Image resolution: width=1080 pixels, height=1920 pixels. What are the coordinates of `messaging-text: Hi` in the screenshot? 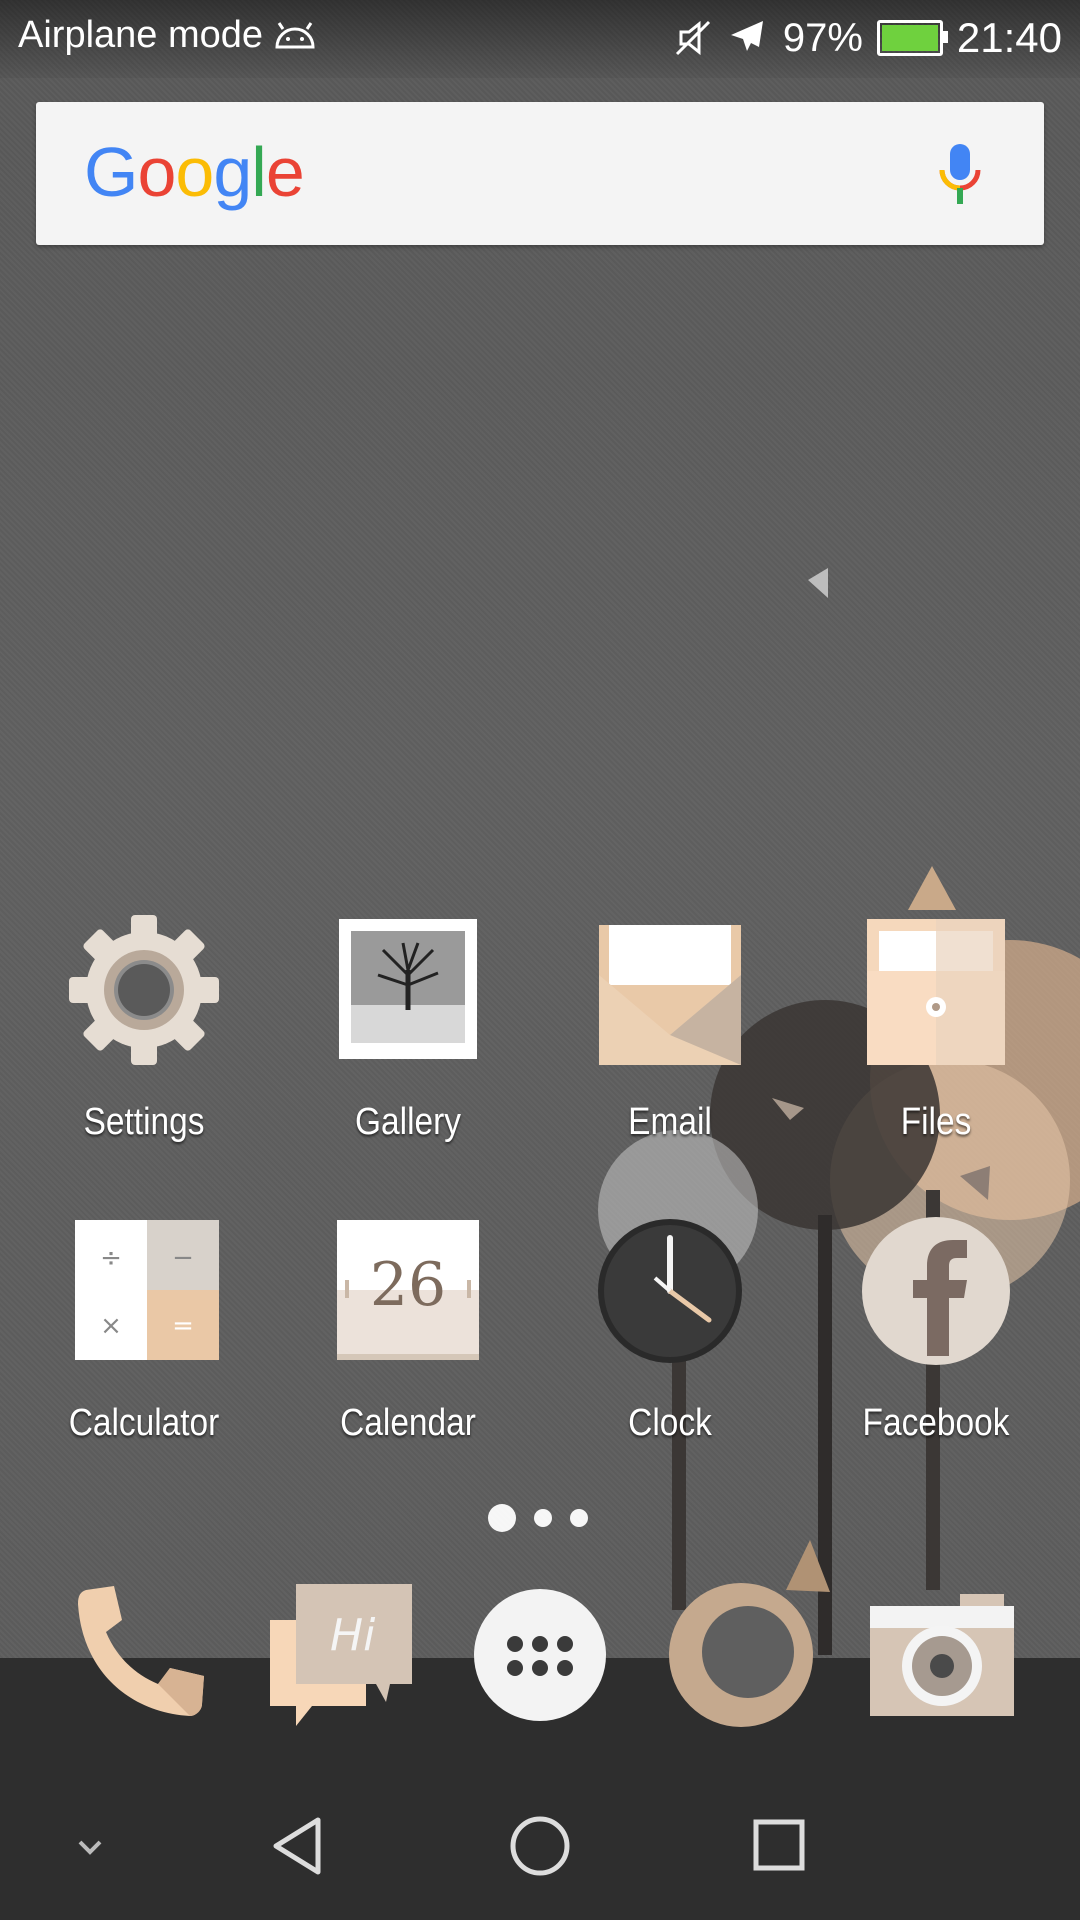 It's located at (353, 1635).